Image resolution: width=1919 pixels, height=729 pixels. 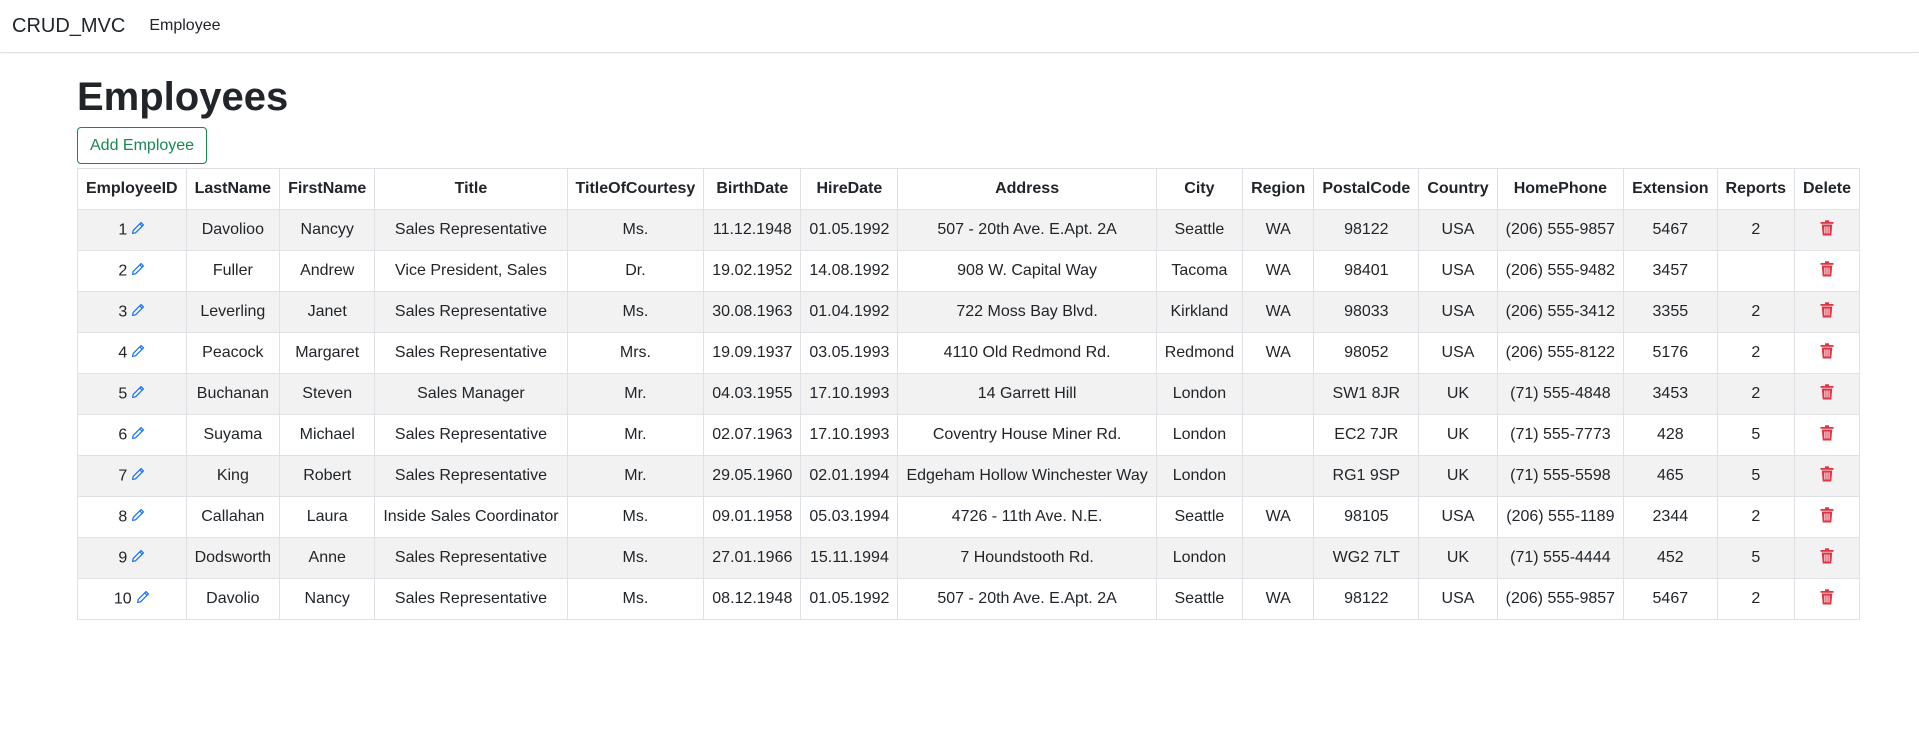 I want to click on employee-id: 7, so click(x=123, y=476).